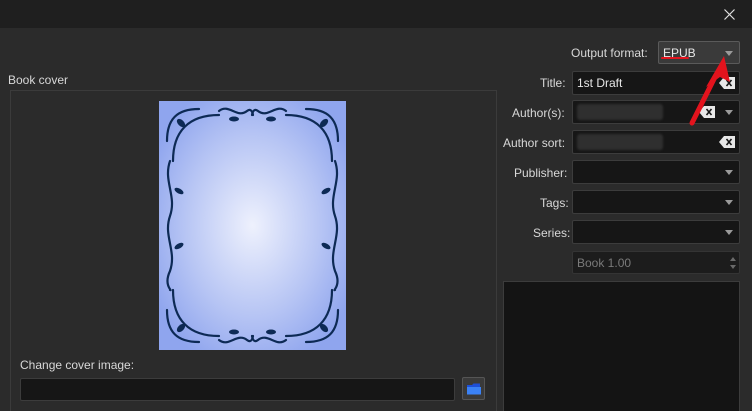  I want to click on clear-icon, so click(727, 142).